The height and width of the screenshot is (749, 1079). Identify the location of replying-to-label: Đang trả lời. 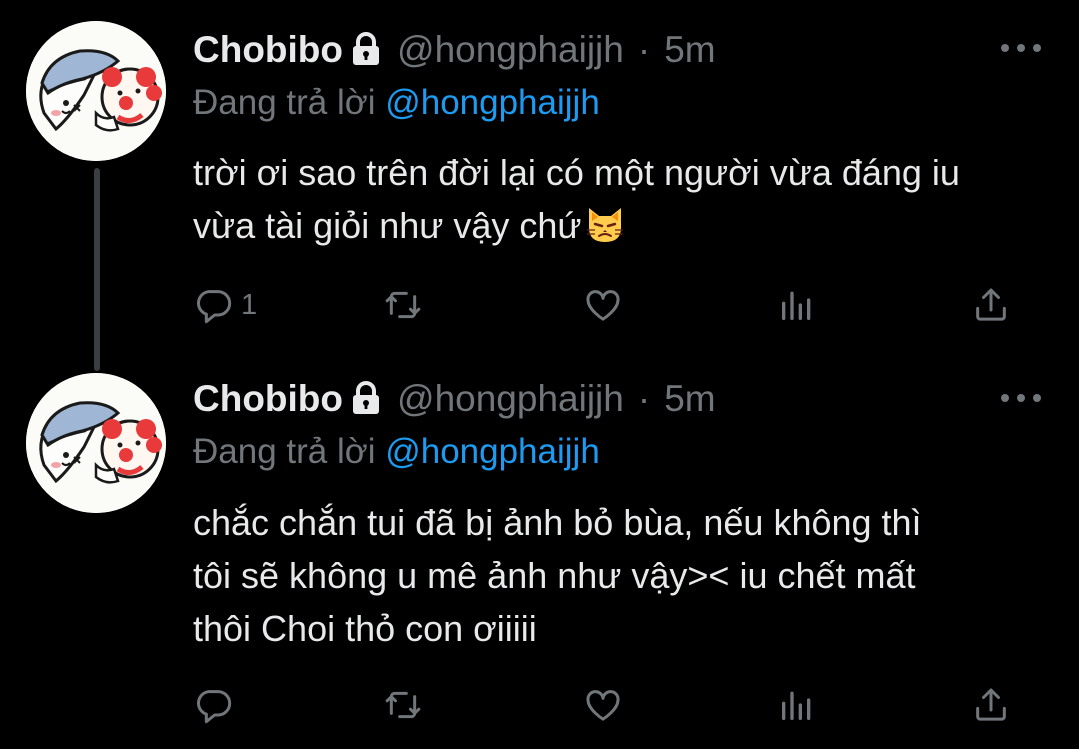
(284, 451).